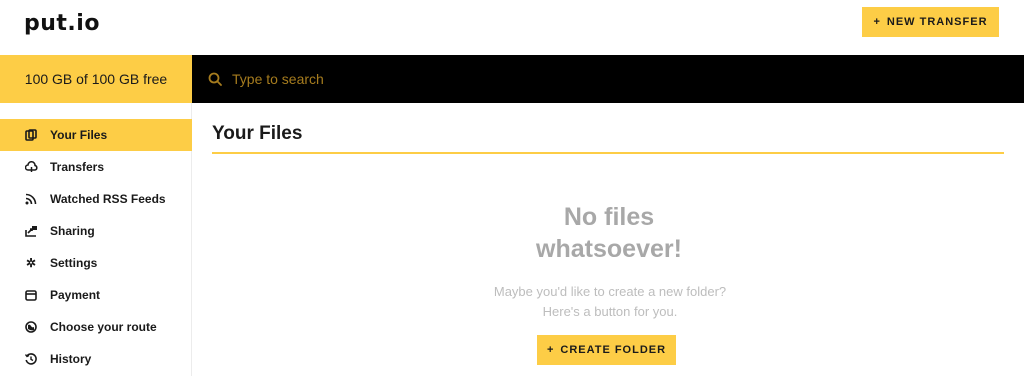 The height and width of the screenshot is (376, 1024). What do you see at coordinates (71, 359) in the screenshot?
I see `sidebar-item-label: History` at bounding box center [71, 359].